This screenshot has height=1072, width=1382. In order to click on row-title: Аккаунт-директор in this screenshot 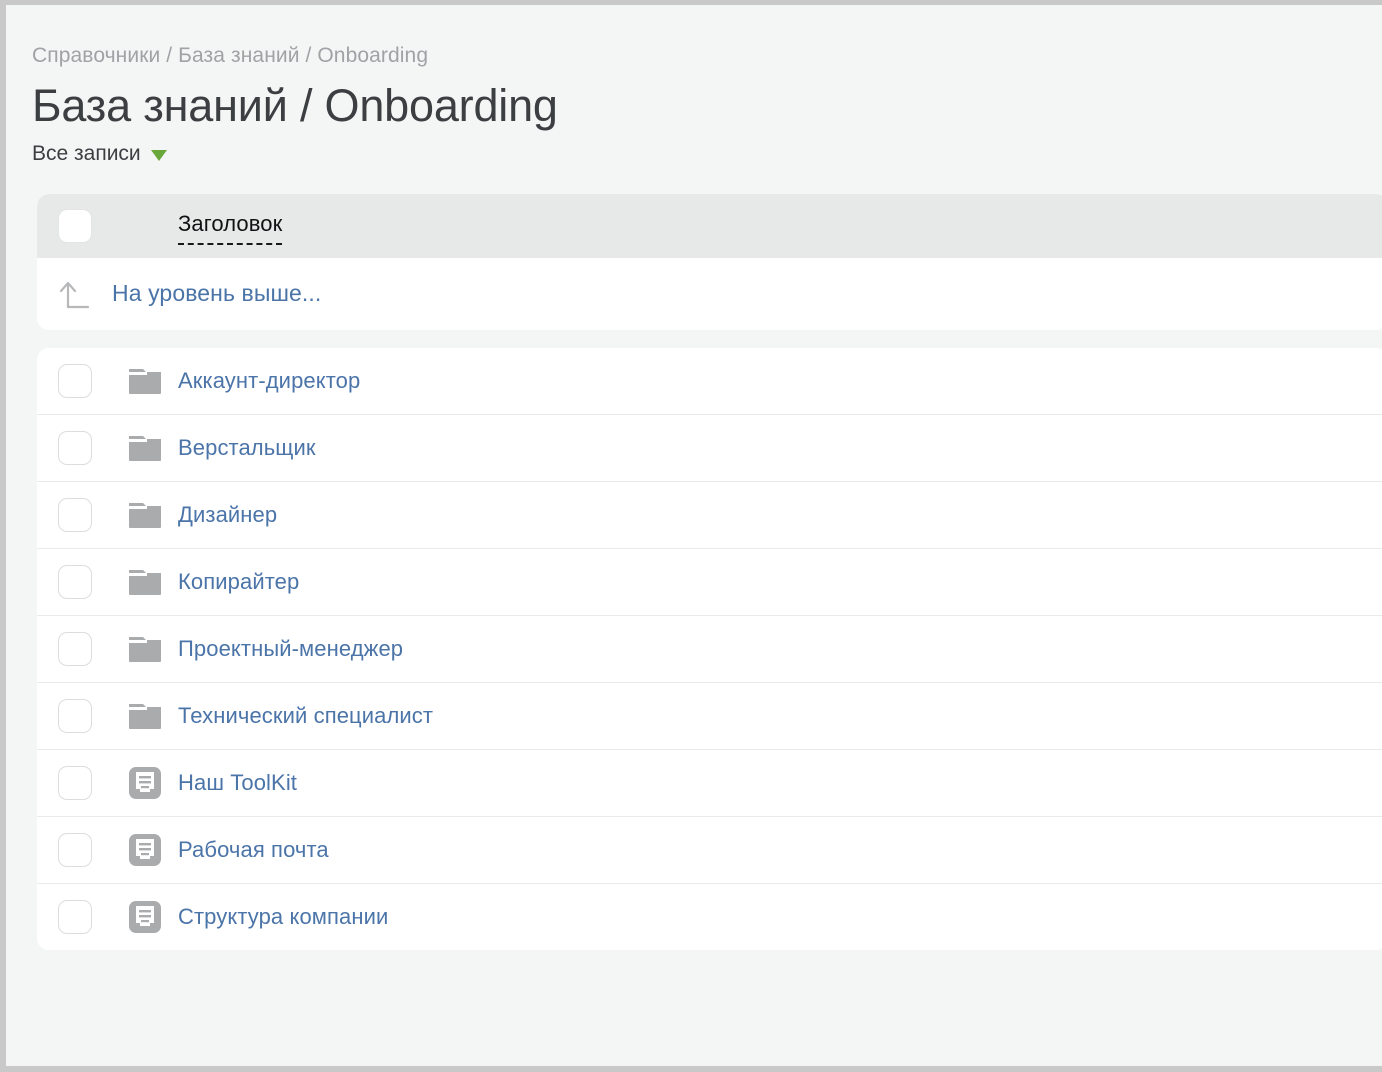, I will do `click(269, 381)`.